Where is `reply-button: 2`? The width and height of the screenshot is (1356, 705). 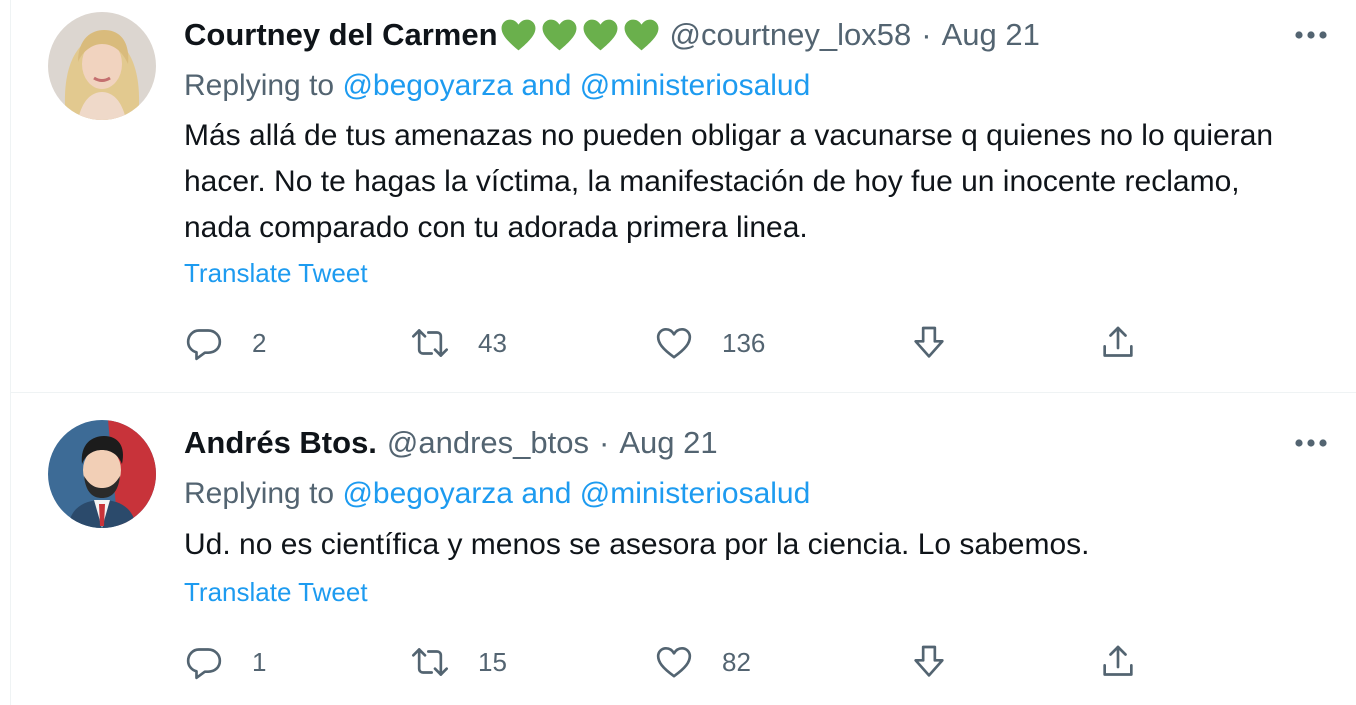 reply-button: 2 is located at coordinates (225, 343).